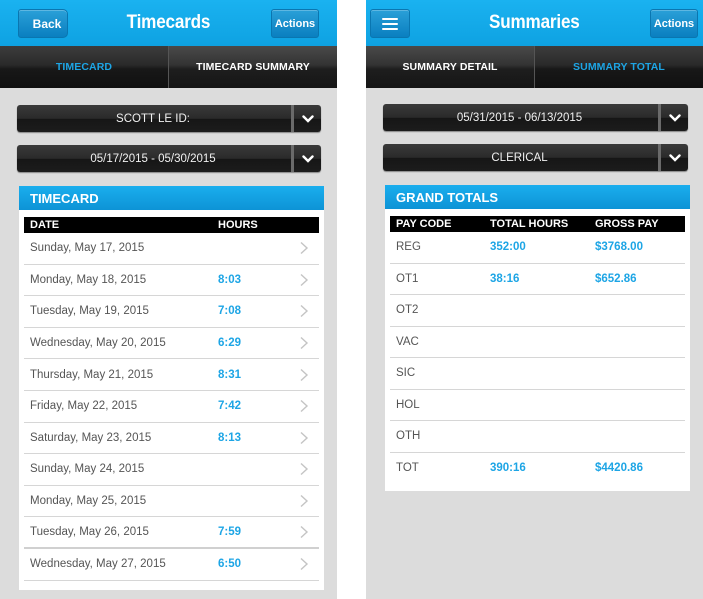 Image resolution: width=703 pixels, height=599 pixels. Describe the element at coordinates (505, 278) in the screenshot. I see `row-total-hours: 38:16` at that location.